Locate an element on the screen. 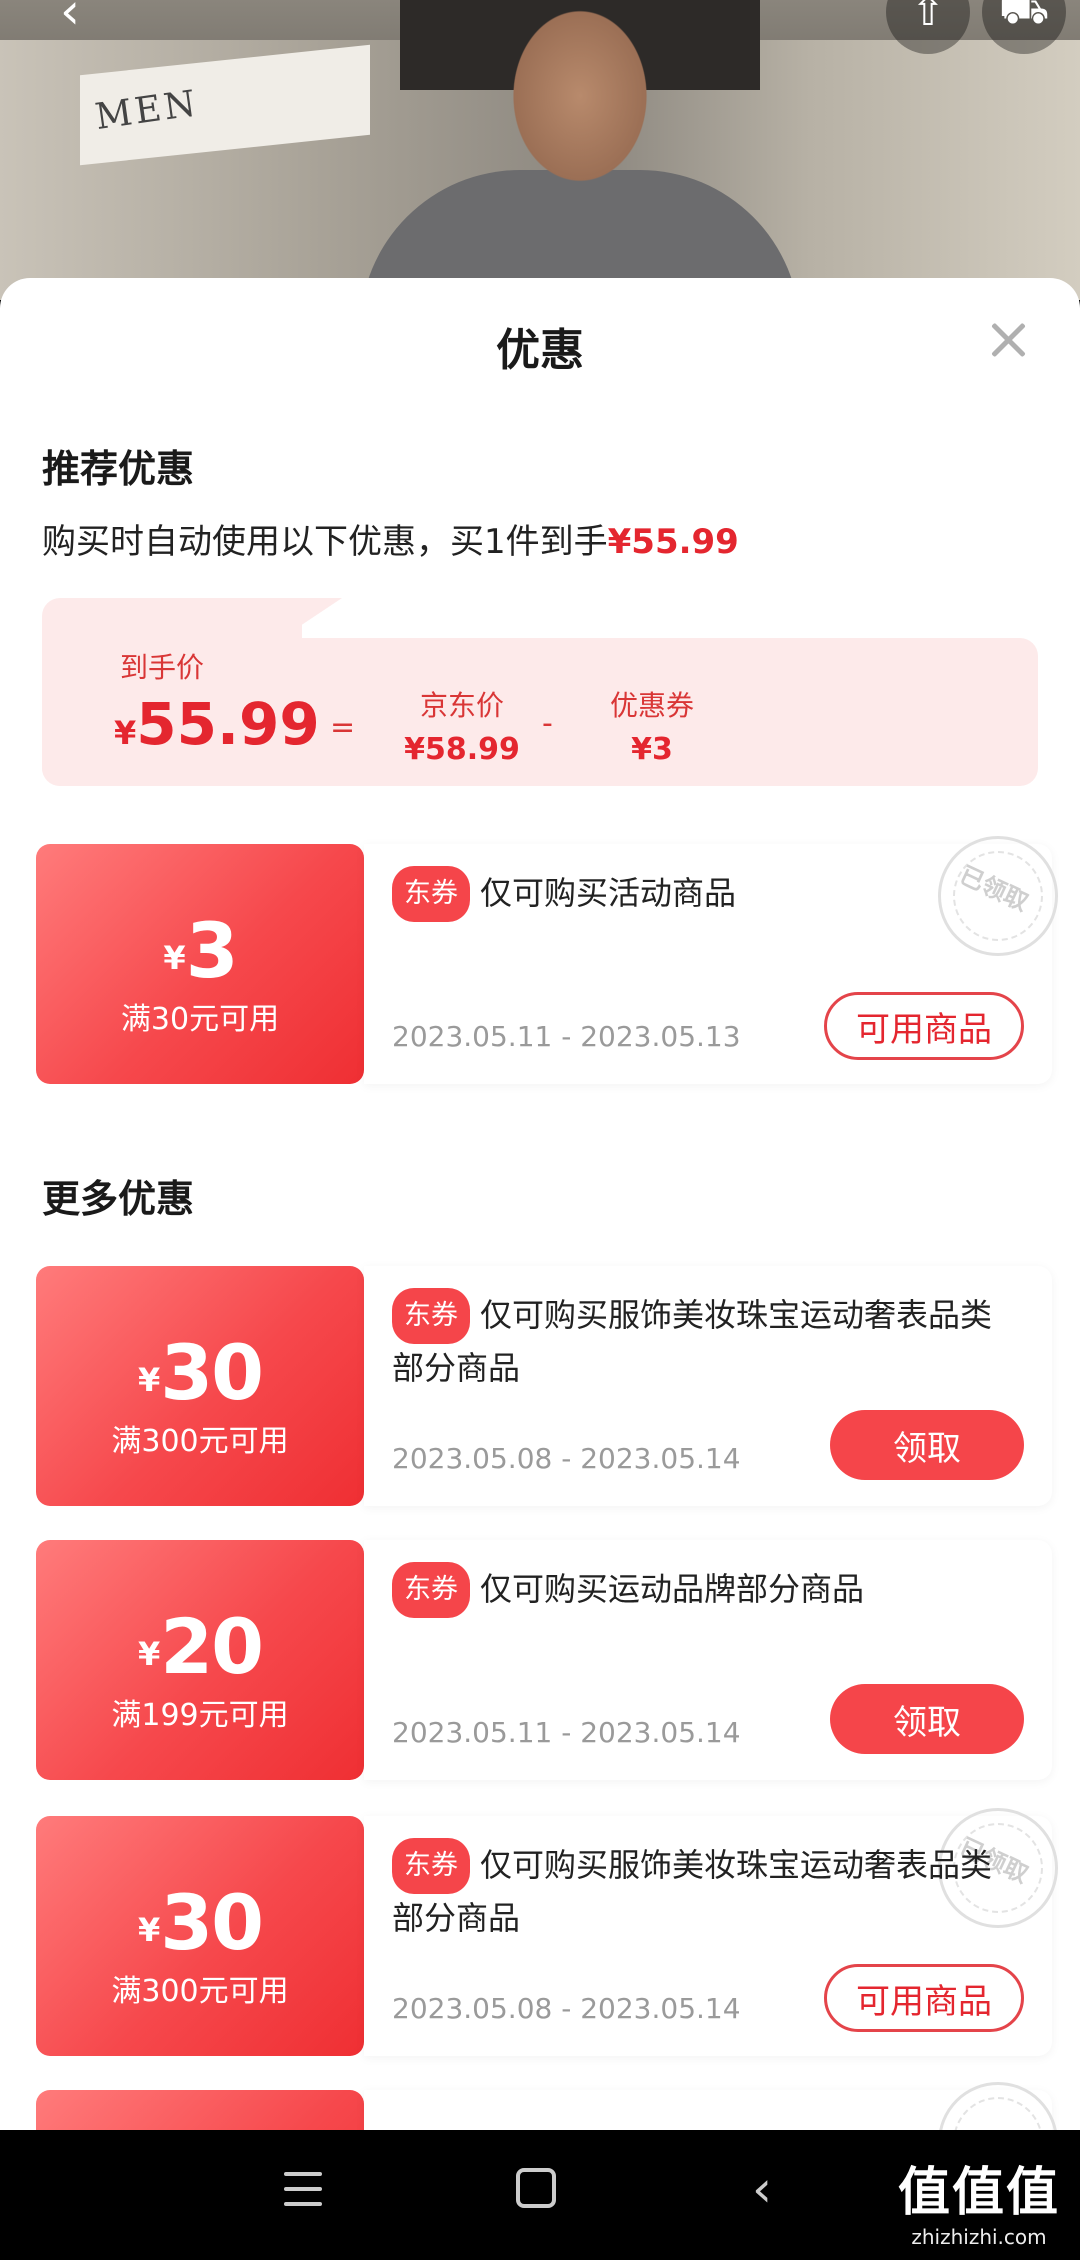 Image resolution: width=1080 pixels, height=2260 pixels. coupon-amount-panel: ¥20 满199元可用 is located at coordinates (200, 1660).